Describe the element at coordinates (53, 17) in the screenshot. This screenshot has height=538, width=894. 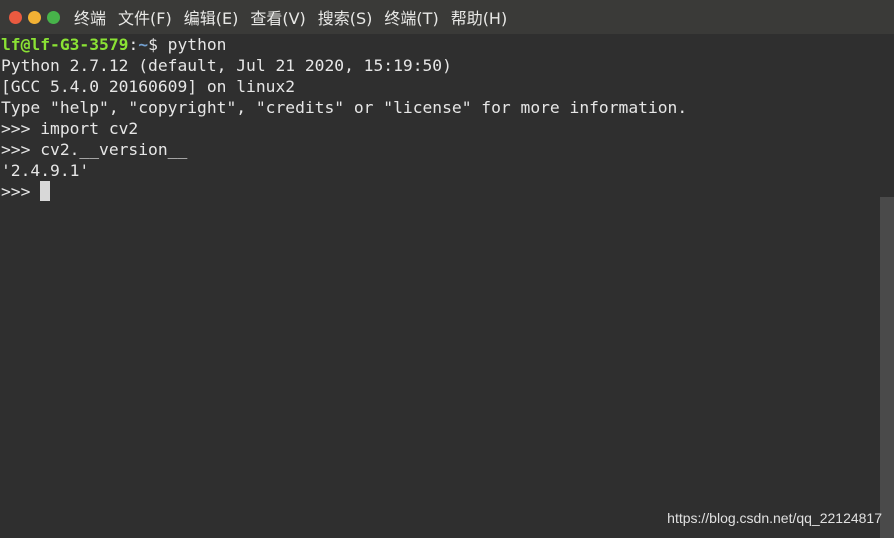
I see `maximize-window-button` at that location.